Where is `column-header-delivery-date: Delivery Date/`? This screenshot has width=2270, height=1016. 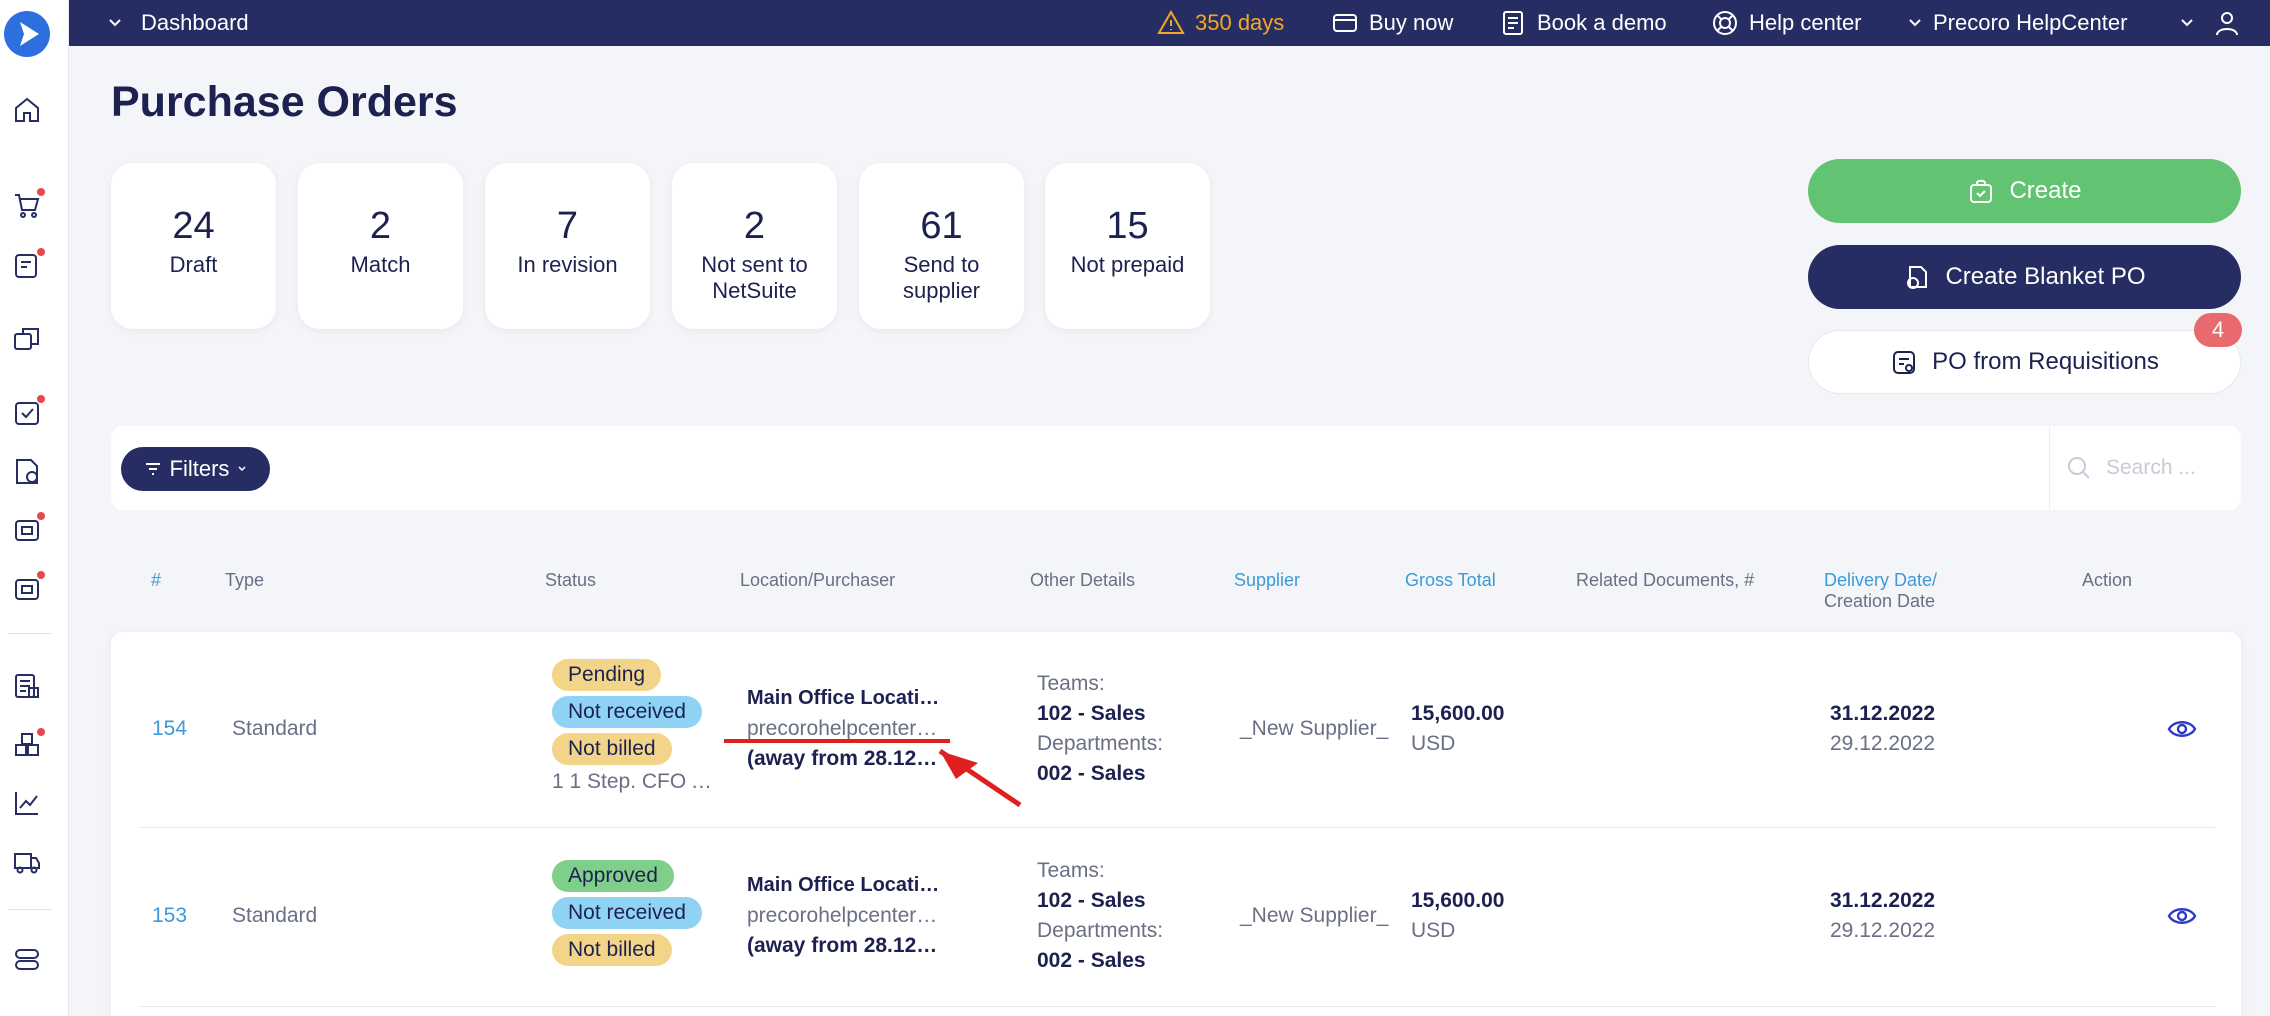 column-header-delivery-date: Delivery Date/ is located at coordinates (1880, 580).